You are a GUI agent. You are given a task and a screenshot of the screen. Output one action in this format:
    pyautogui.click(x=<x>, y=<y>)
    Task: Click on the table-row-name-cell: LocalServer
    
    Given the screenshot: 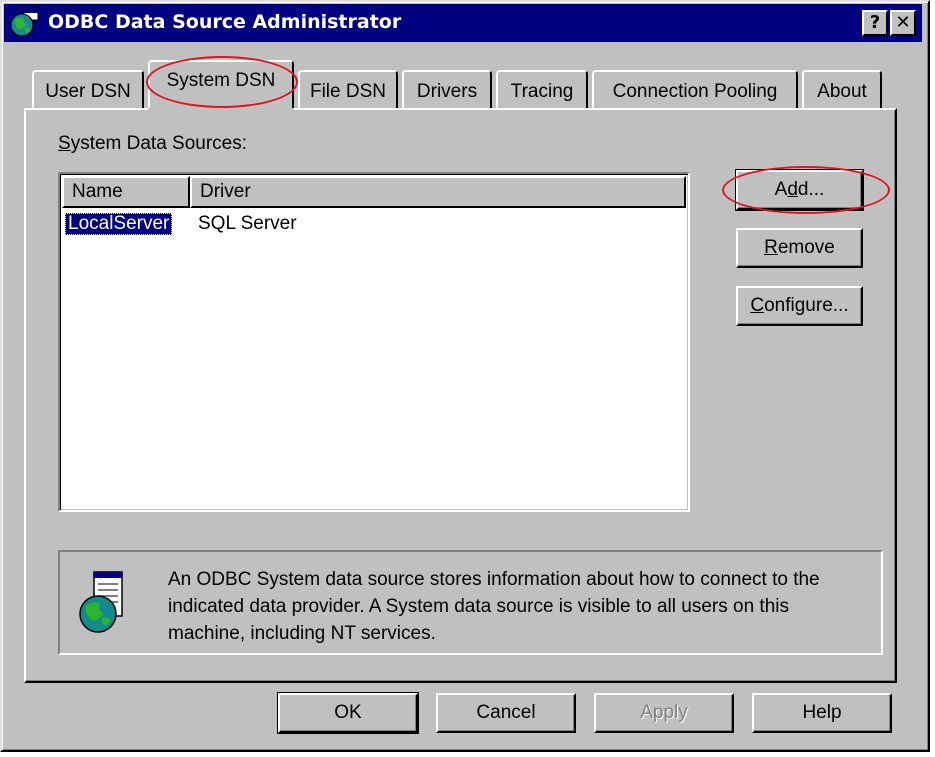 What is the action you would take?
    pyautogui.click(x=119, y=224)
    